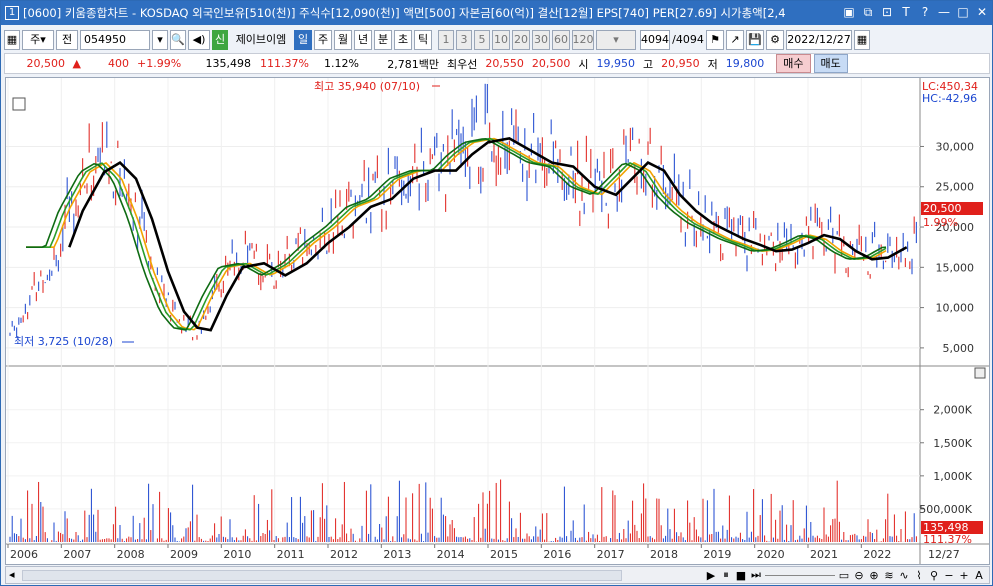 This screenshot has height=586, width=993. I want to click on link-icon: ⊡, so click(887, 12).